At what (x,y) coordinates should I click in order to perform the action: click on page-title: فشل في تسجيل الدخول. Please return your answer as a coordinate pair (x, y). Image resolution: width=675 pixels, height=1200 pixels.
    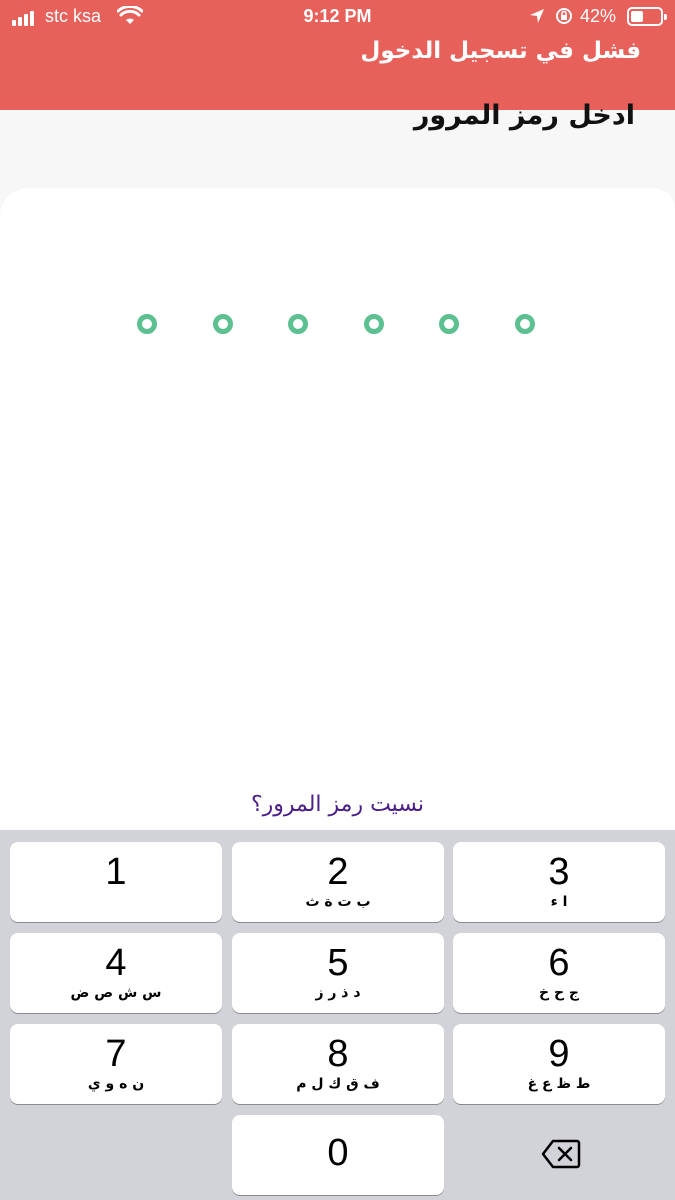
    Looking at the image, I should click on (500, 51).